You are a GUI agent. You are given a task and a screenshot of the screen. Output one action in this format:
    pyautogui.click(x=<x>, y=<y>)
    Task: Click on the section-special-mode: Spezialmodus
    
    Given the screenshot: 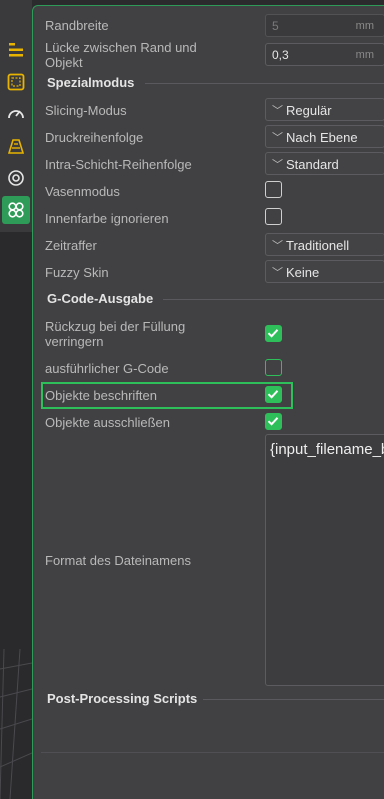 What is the action you would take?
    pyautogui.click(x=91, y=82)
    